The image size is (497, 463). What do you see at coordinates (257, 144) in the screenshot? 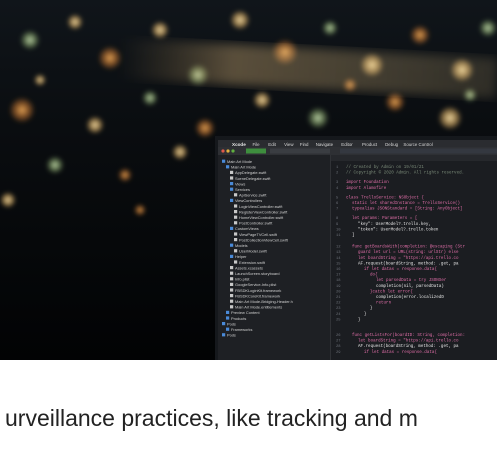
I see `menu-item: File` at bounding box center [257, 144].